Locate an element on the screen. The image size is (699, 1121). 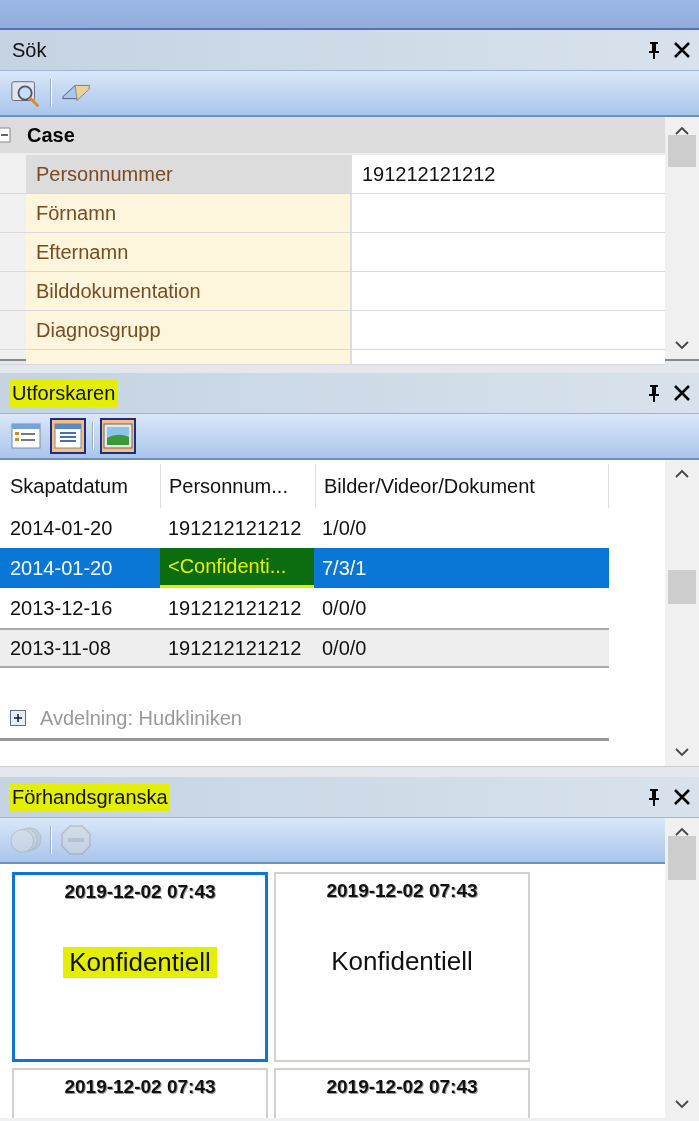
table-row: 2014-01-20 191212121212 1/0/0 is located at coordinates (304, 528).